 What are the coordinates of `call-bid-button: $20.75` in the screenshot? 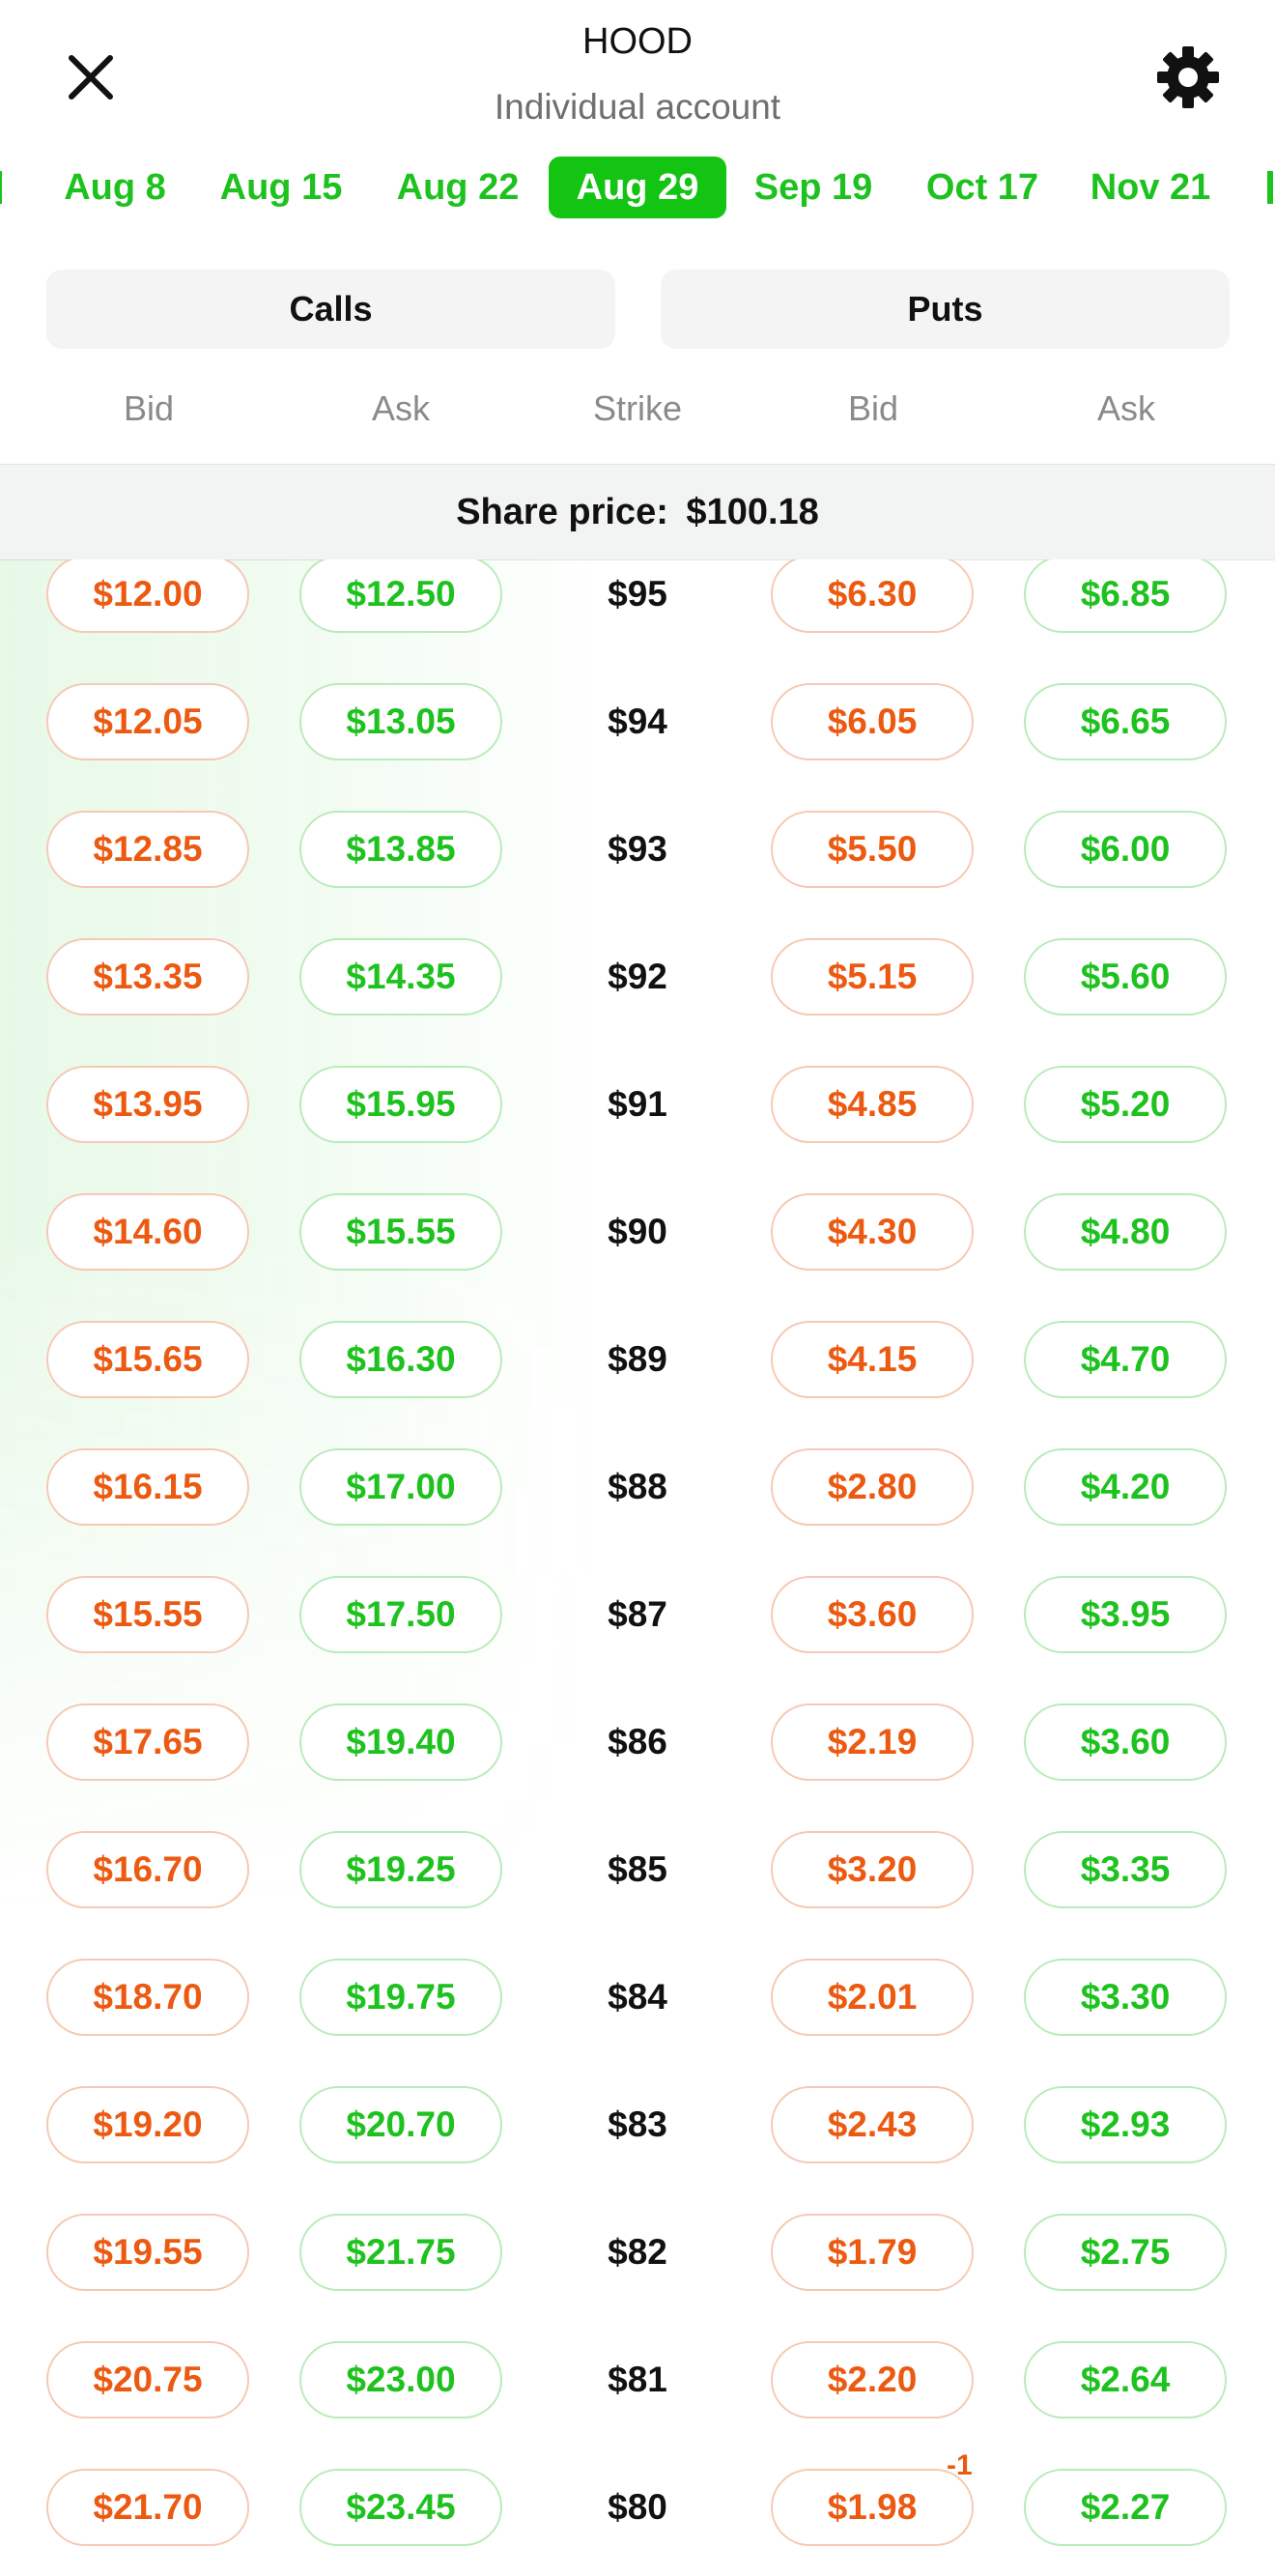 It's located at (148, 2380).